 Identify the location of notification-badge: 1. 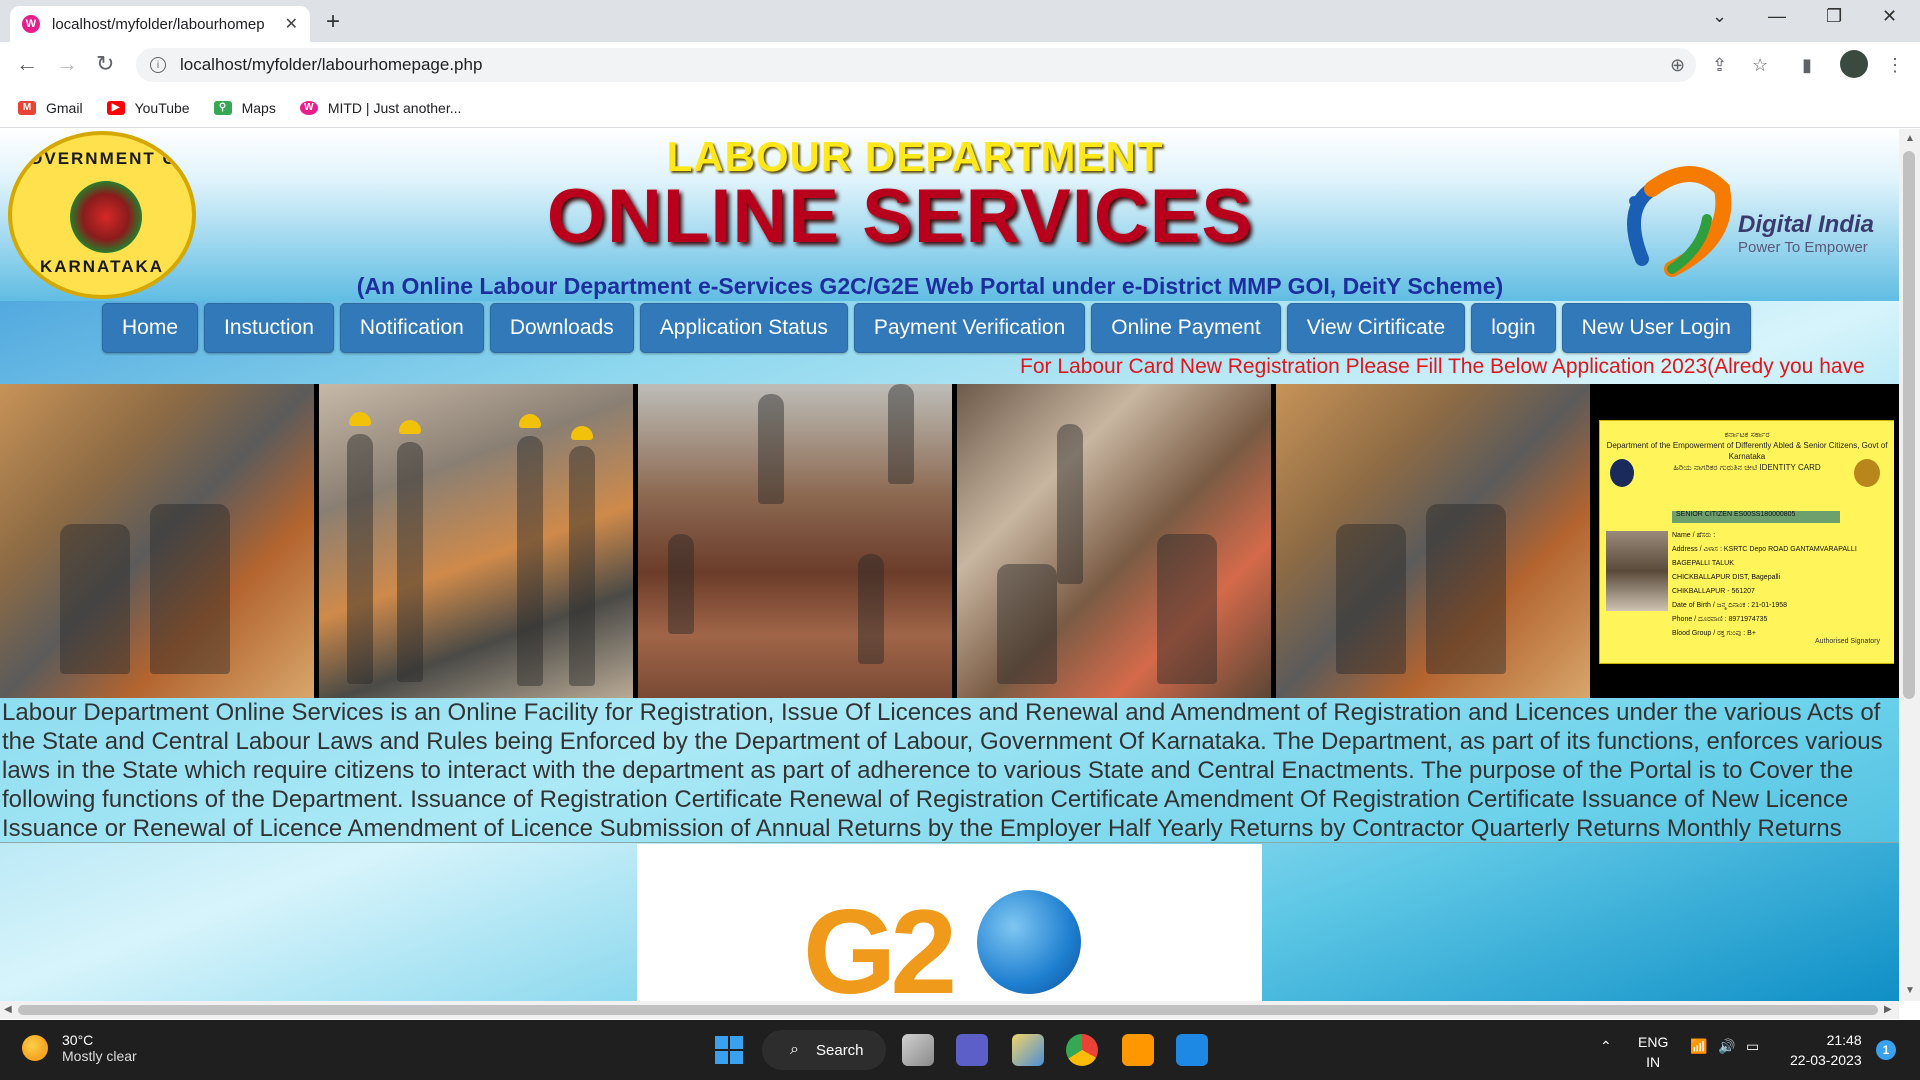
(1886, 1050).